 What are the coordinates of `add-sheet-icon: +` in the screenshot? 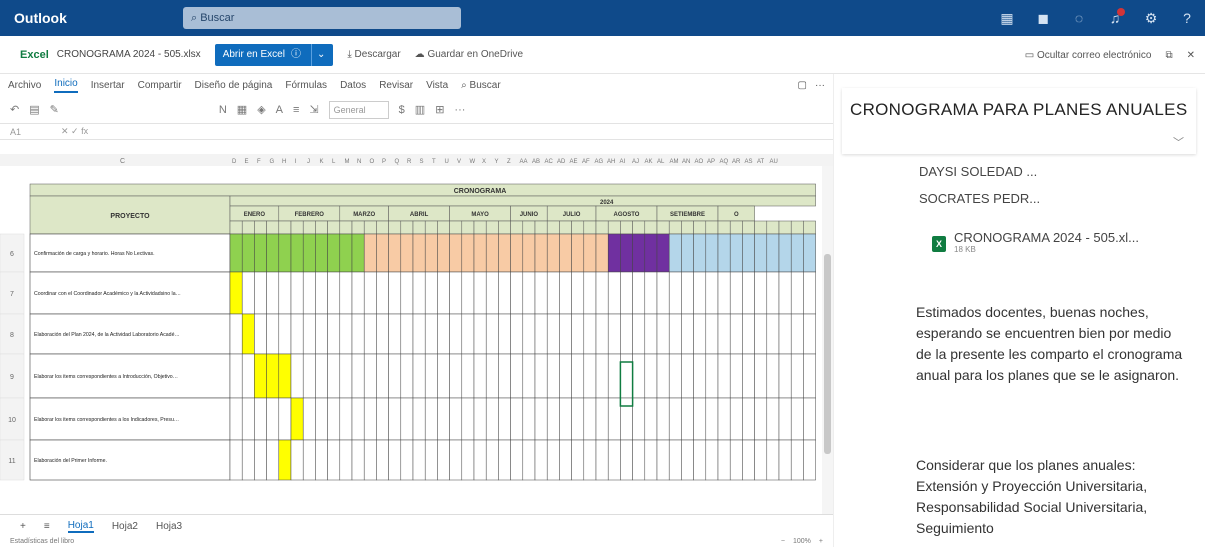 It's located at (23, 526).